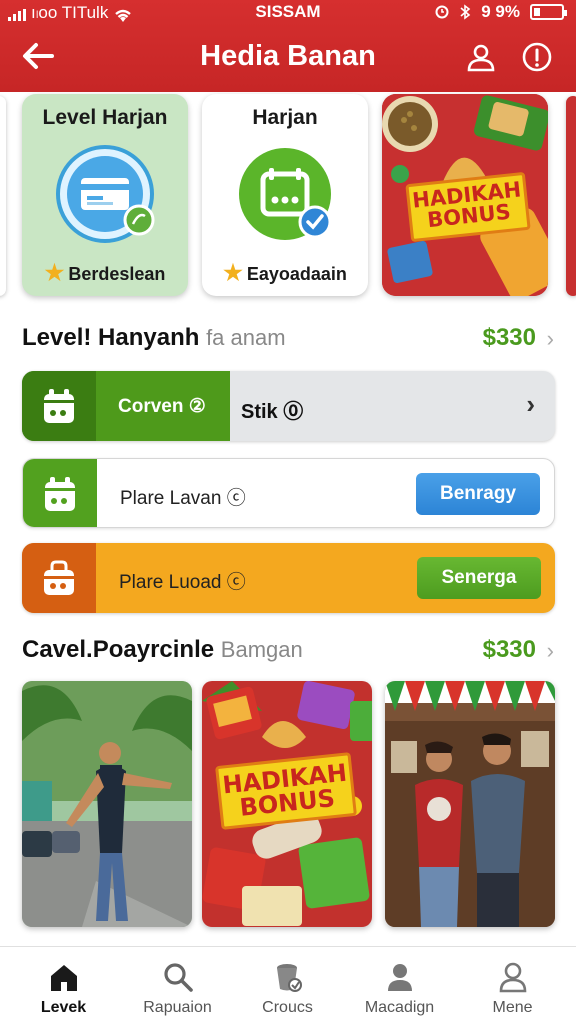  I want to click on row-secondary-label: Stik ⓪, so click(272, 409).